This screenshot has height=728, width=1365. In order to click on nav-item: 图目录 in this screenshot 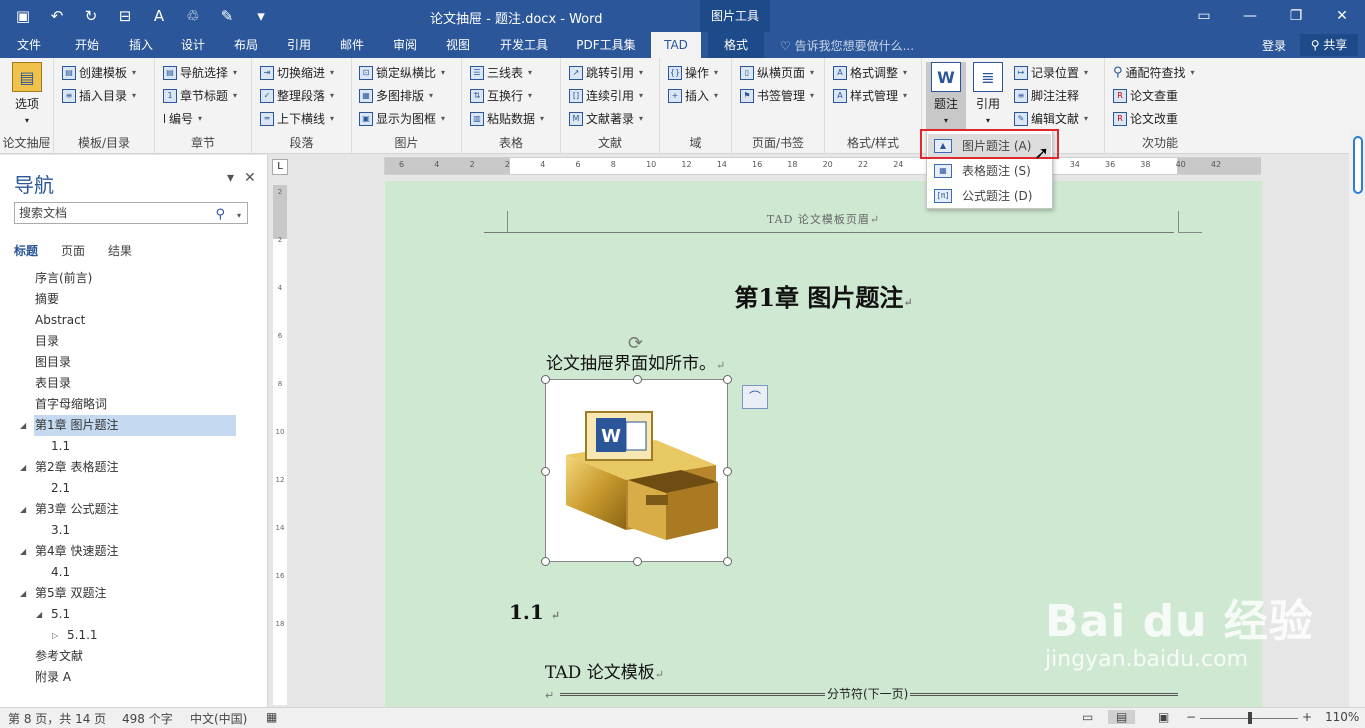, I will do `click(134, 362)`.